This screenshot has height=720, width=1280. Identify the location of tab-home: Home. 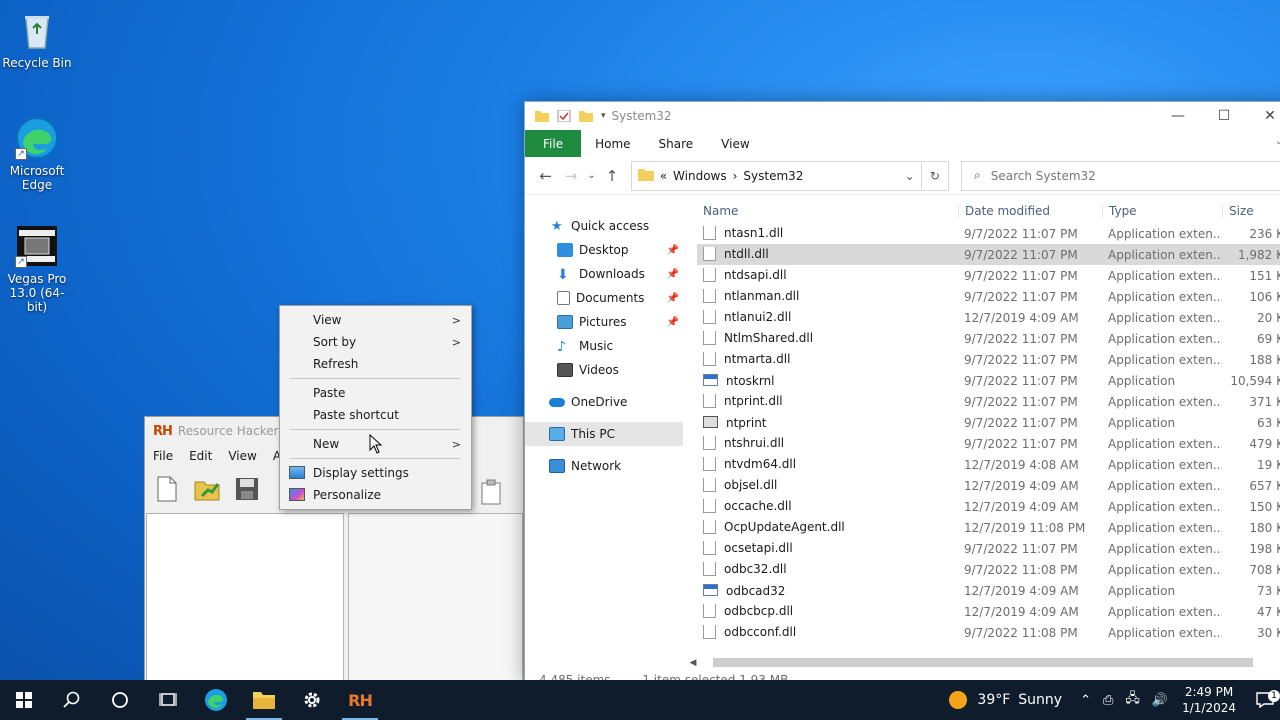
(612, 143).